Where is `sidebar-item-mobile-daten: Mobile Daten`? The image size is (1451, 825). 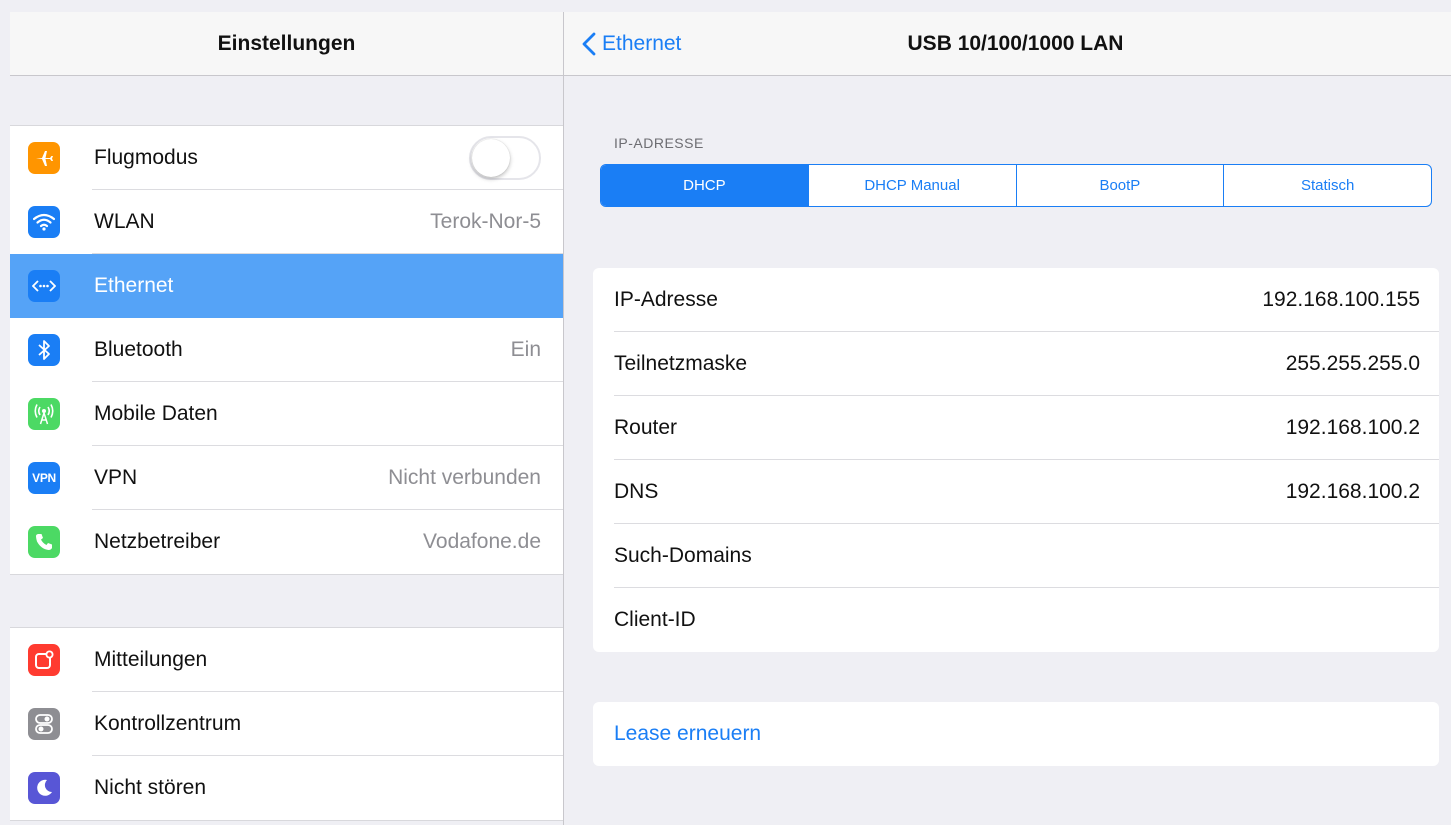 sidebar-item-mobile-daten: Mobile Daten is located at coordinates (286, 414).